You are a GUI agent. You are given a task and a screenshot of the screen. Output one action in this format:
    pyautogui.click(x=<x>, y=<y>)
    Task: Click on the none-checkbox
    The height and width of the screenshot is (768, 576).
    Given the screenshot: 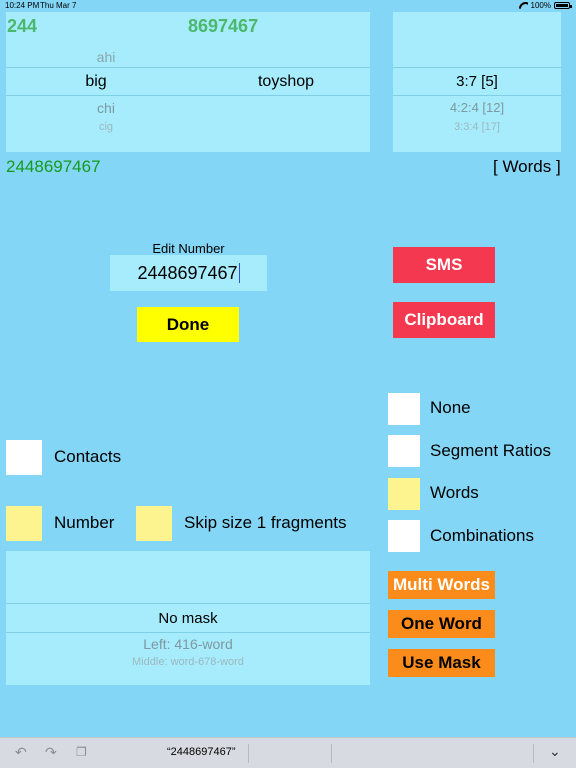 What is the action you would take?
    pyautogui.click(x=404, y=409)
    